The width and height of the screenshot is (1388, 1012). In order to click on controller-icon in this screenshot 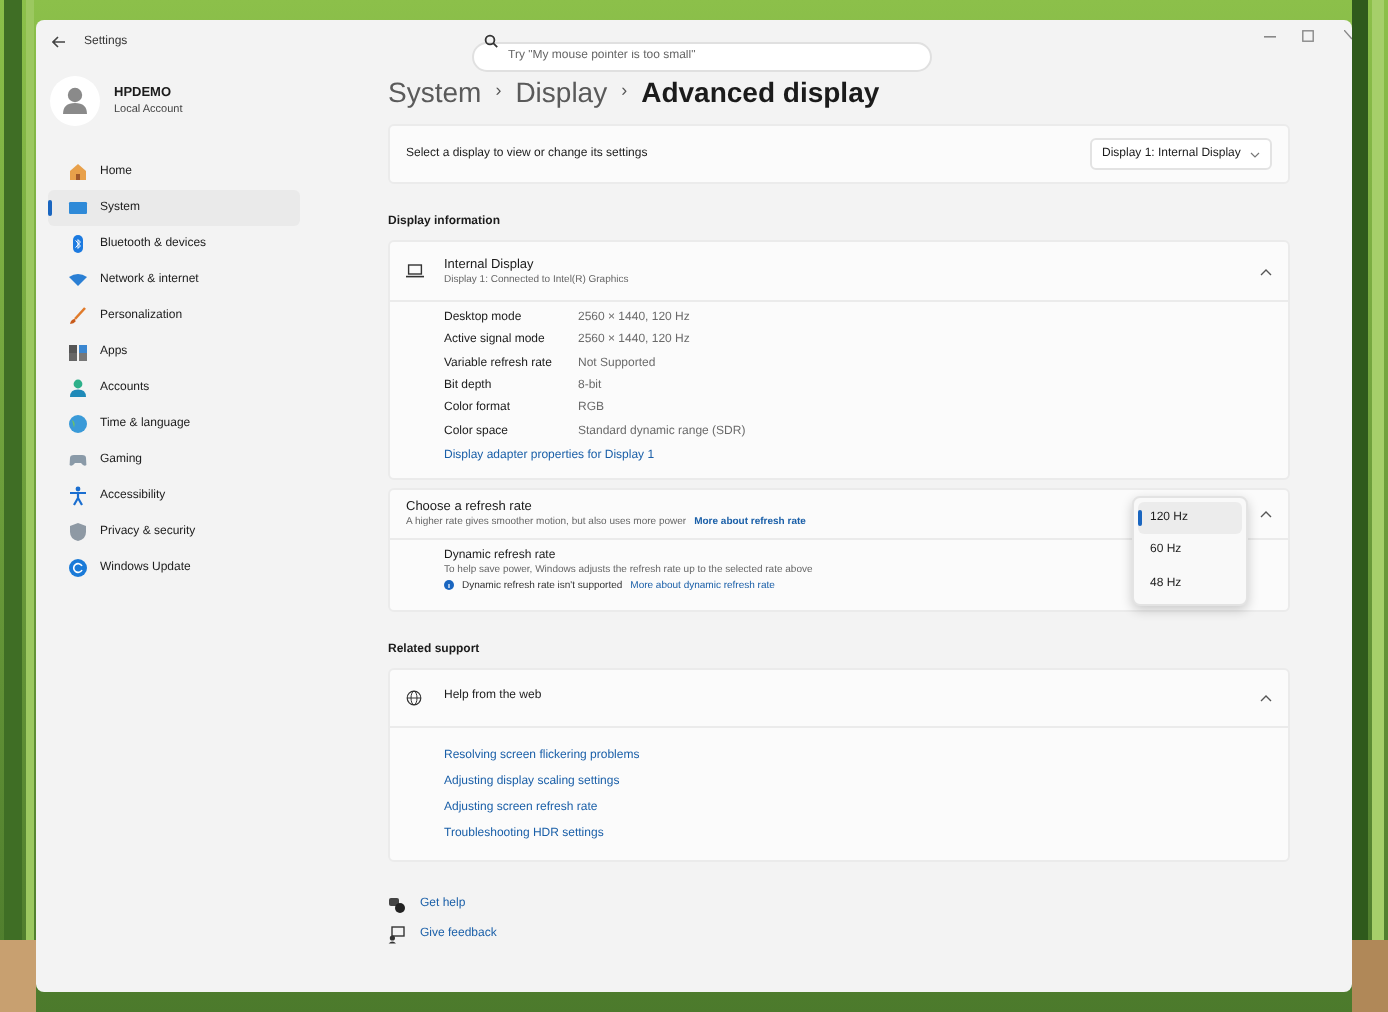, I will do `click(78, 460)`.